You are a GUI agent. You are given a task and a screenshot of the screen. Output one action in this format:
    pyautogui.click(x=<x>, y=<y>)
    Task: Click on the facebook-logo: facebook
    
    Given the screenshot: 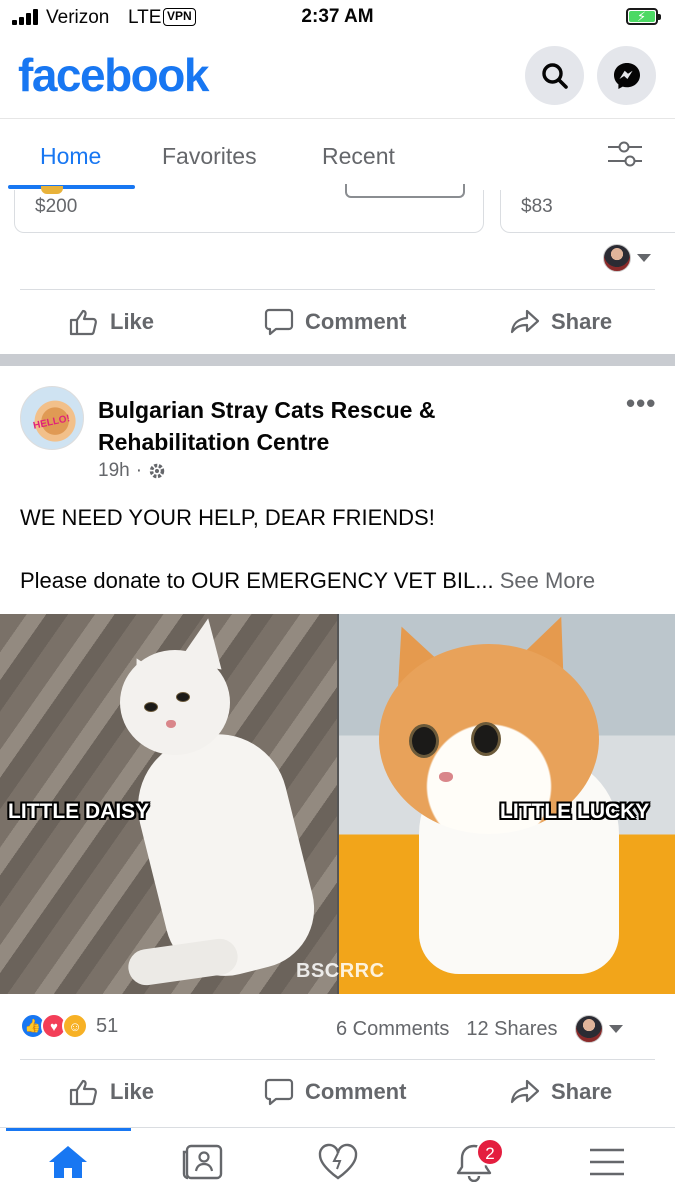 What is the action you would take?
    pyautogui.click(x=113, y=75)
    